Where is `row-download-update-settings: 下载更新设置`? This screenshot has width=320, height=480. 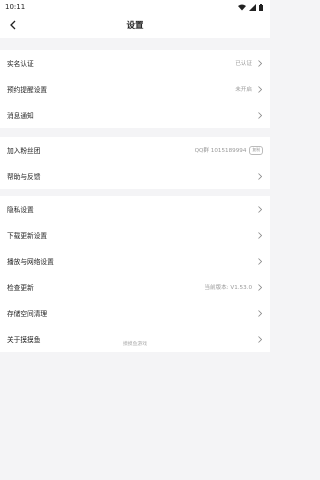
row-download-update-settings: 下载更新设置 is located at coordinates (135, 235).